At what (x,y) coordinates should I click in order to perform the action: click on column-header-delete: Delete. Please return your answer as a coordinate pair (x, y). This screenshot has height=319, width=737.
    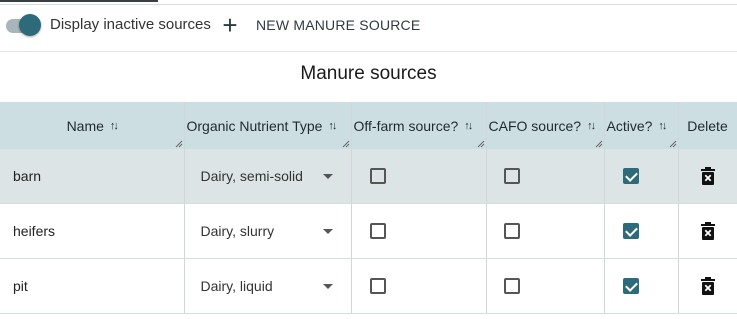
    Looking at the image, I should click on (707, 125).